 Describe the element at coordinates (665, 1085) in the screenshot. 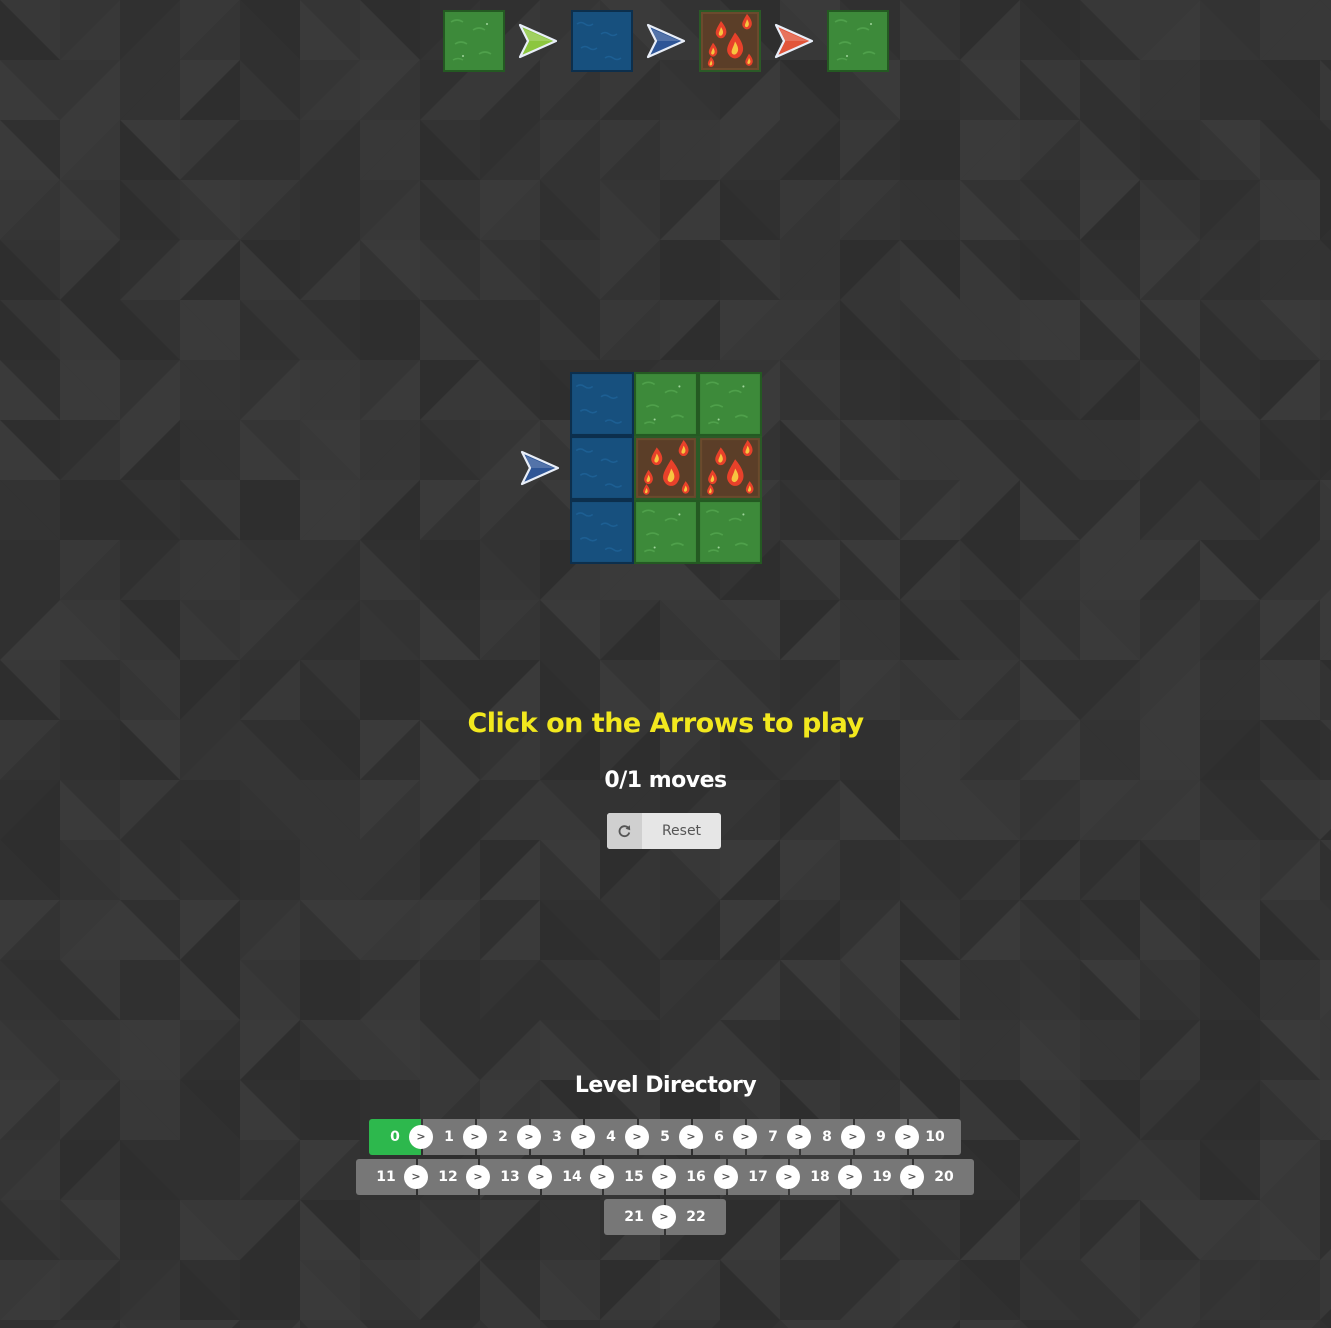

I see `level-directory-title: Level Directory` at that location.